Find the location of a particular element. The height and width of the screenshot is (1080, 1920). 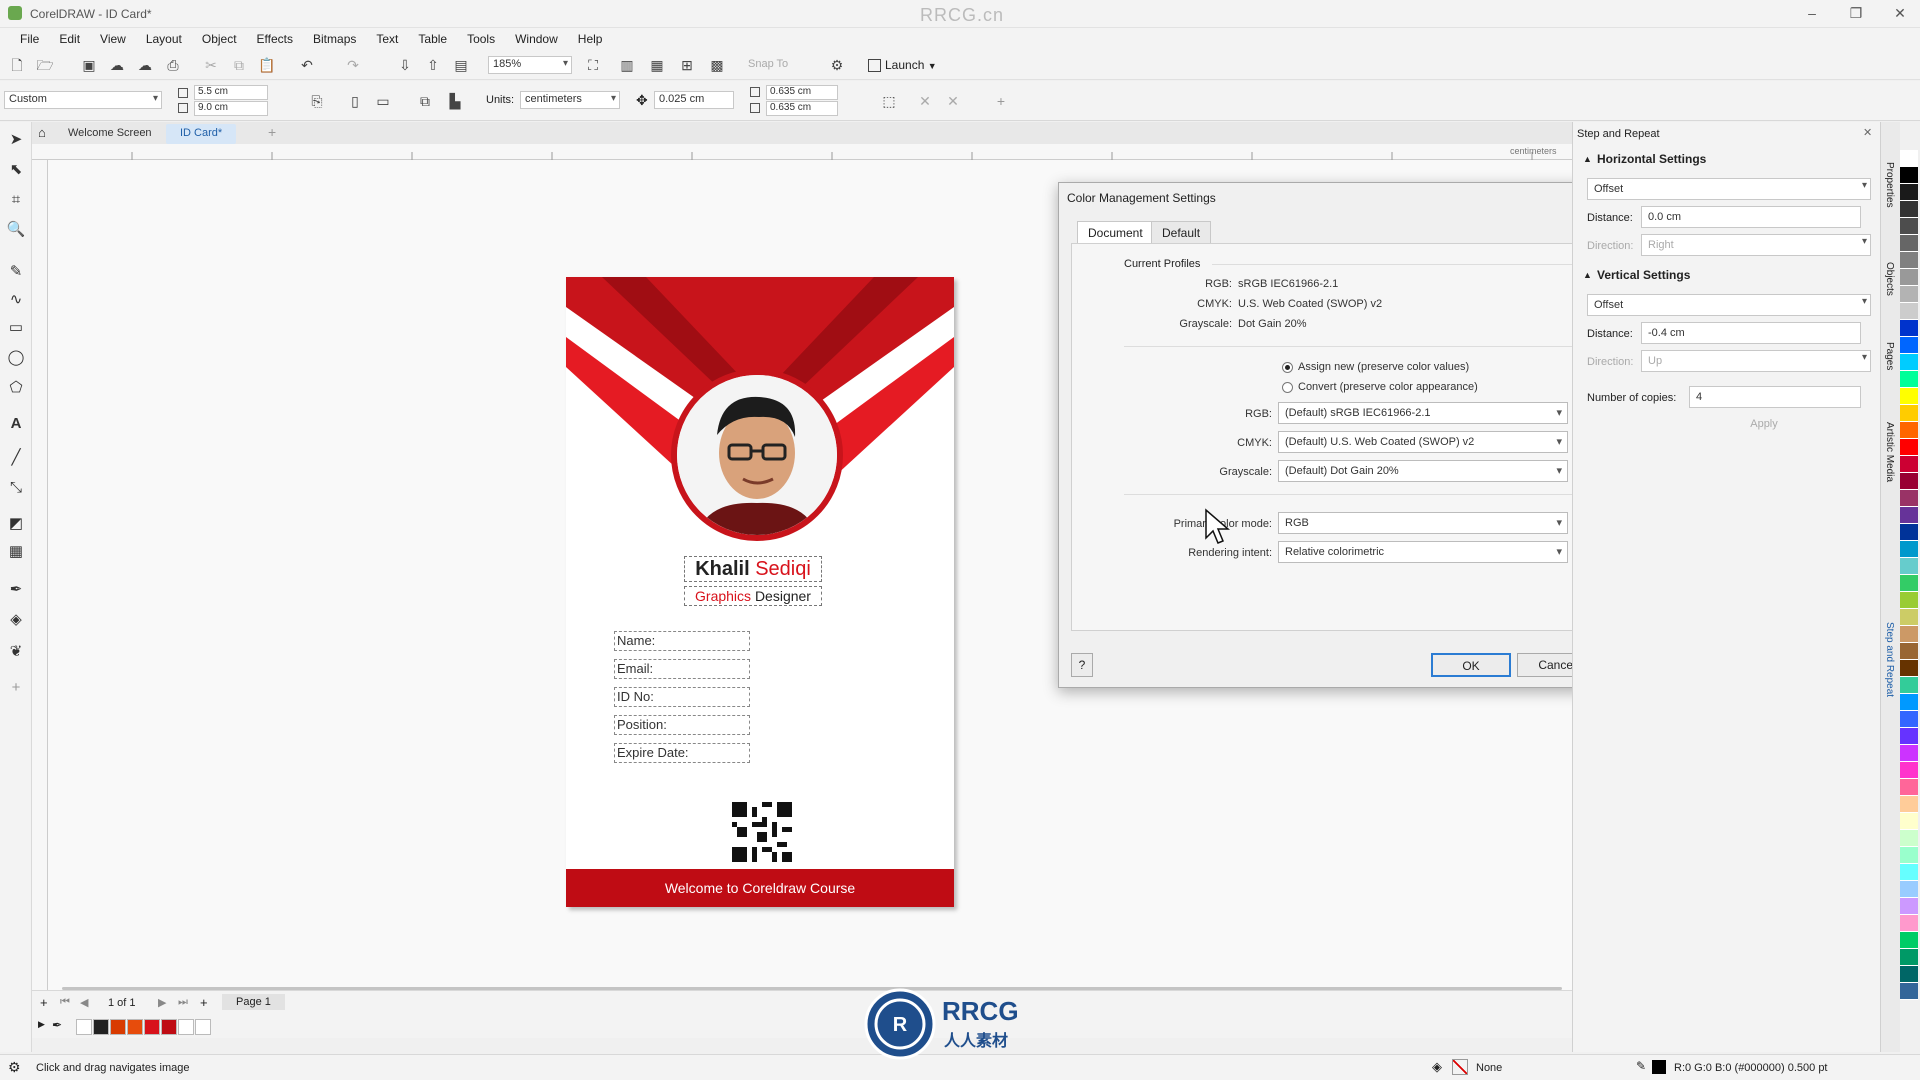

current-page-size-icon: ▙ is located at coordinates (455, 101).